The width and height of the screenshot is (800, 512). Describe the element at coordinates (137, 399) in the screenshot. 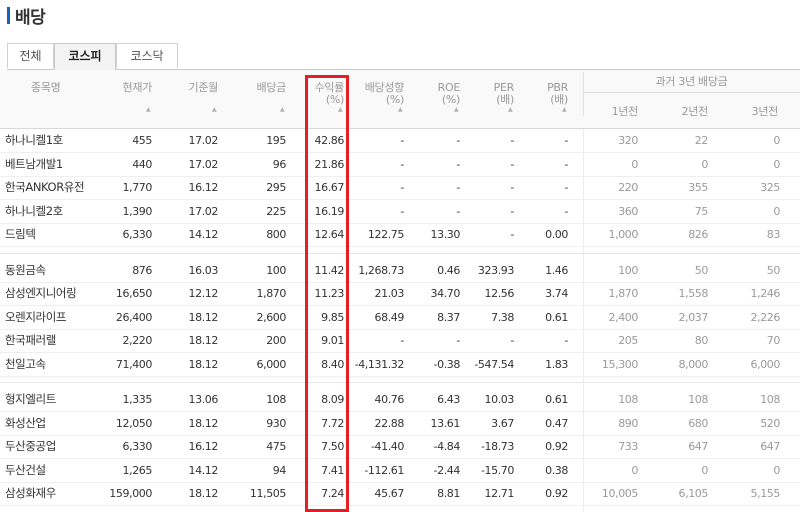

I see `price-cell: 1,335` at that location.